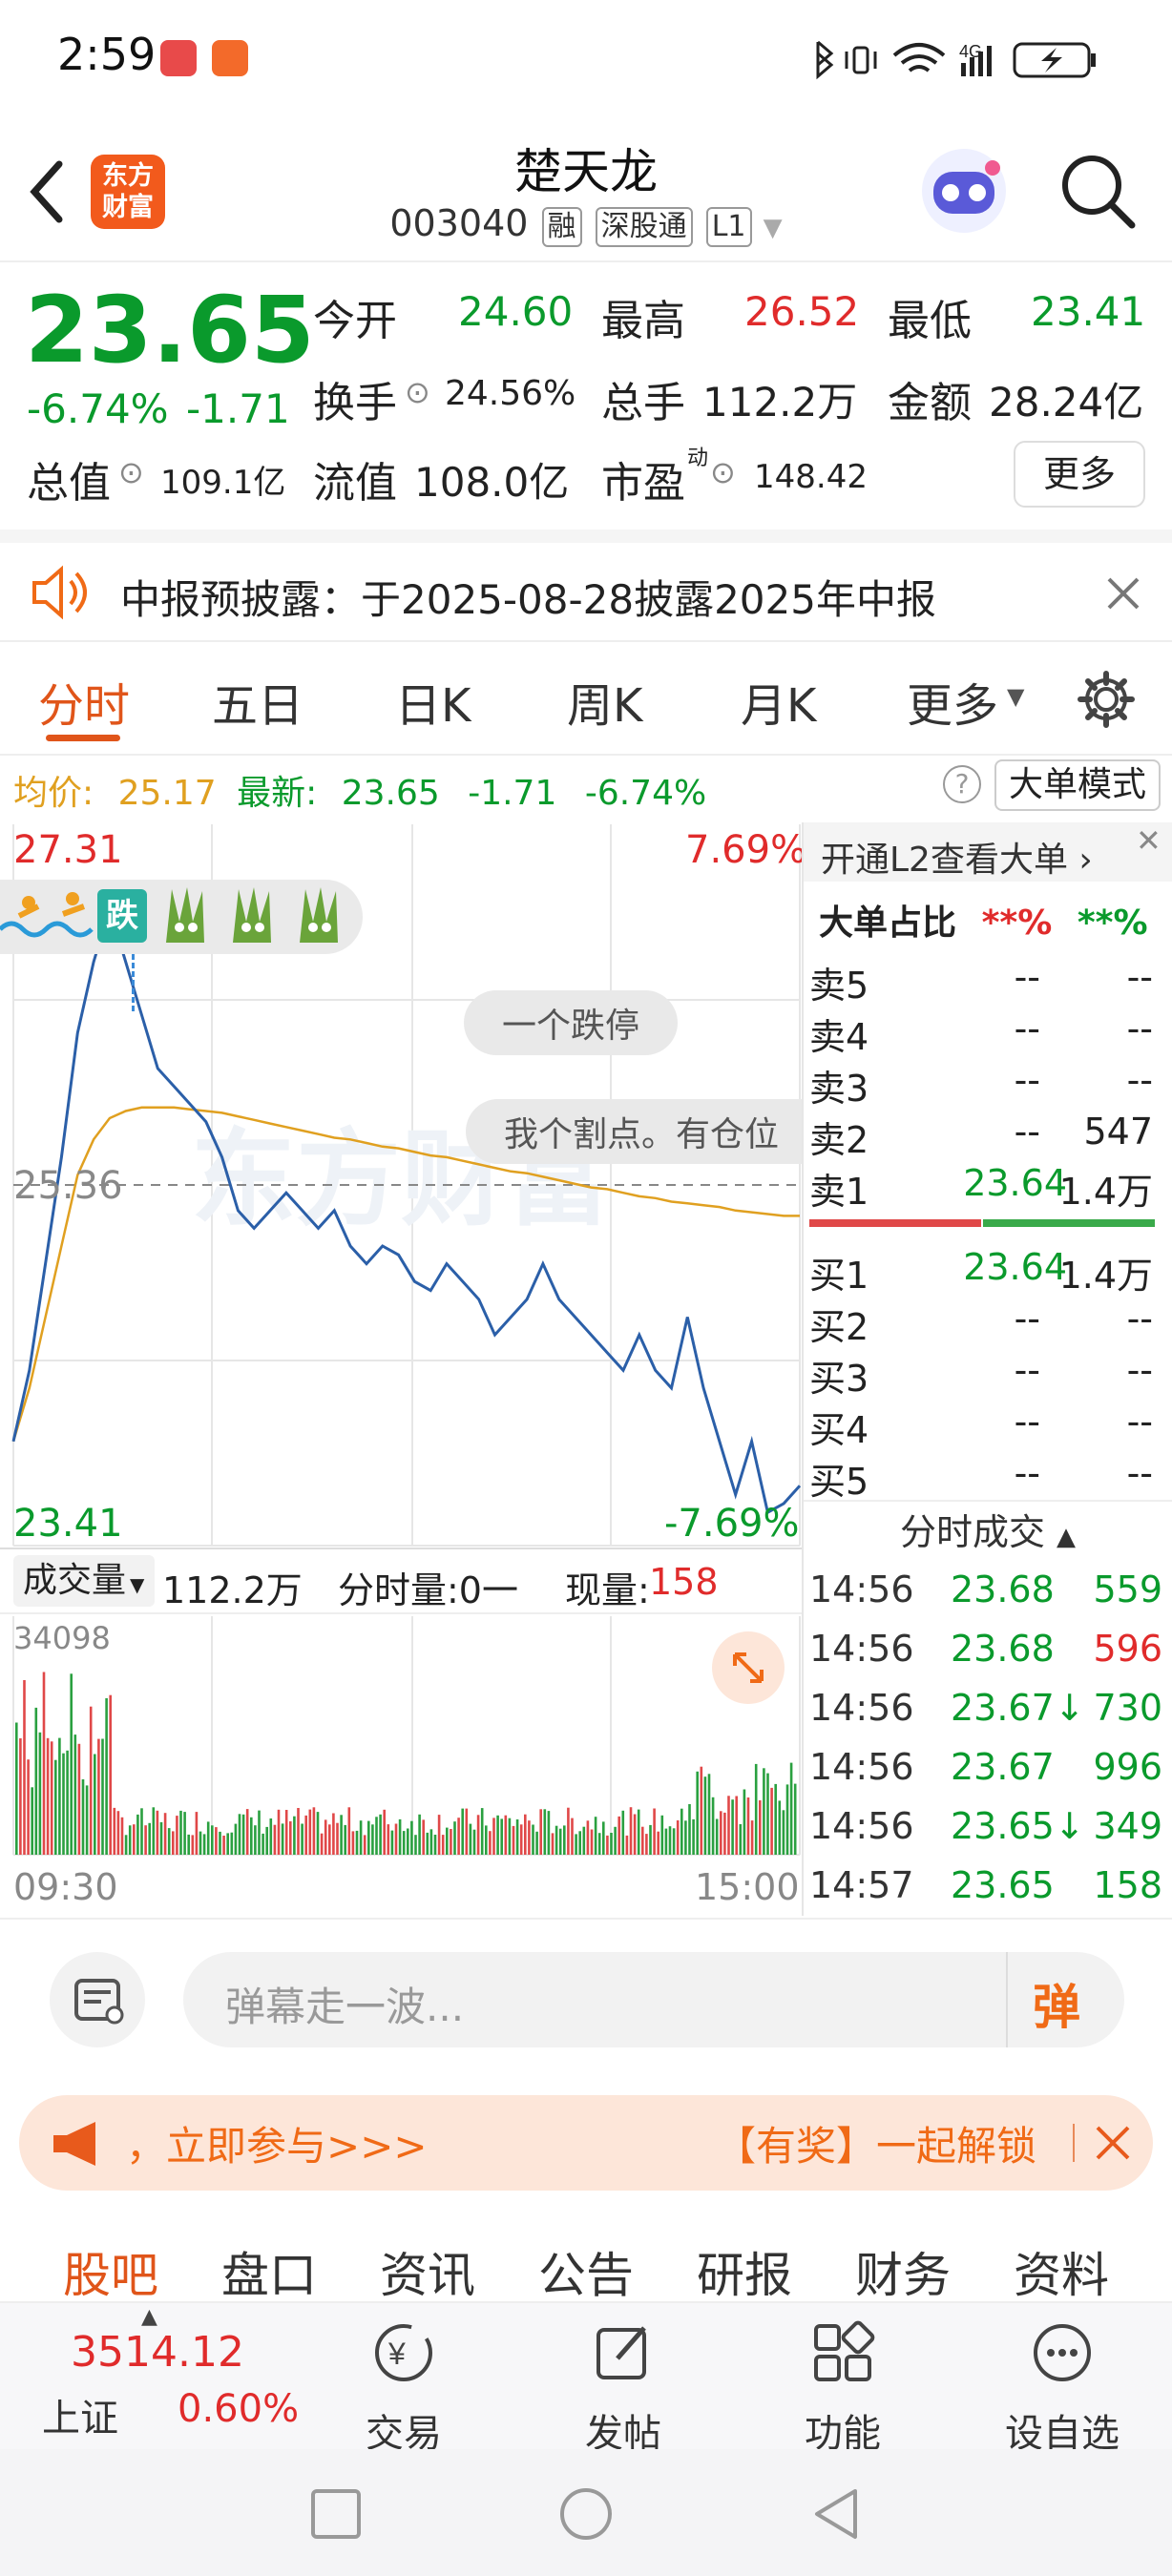 This screenshot has width=1172, height=2576. I want to click on now-volume-label: 现量:, so click(607, 1590).